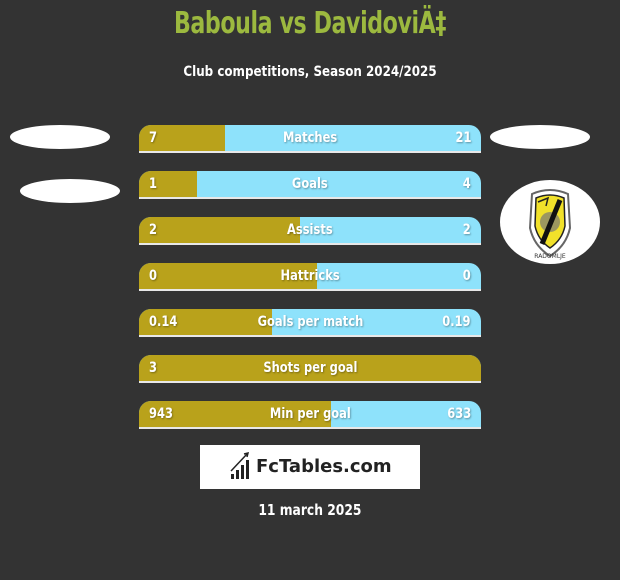  I want to click on stat-label: Matches, so click(310, 138).